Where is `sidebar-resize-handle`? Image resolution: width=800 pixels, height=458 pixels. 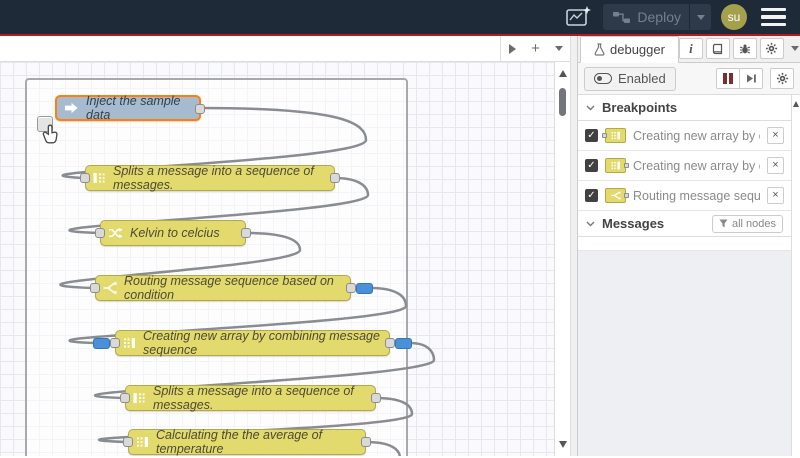 sidebar-resize-handle is located at coordinates (574, 246).